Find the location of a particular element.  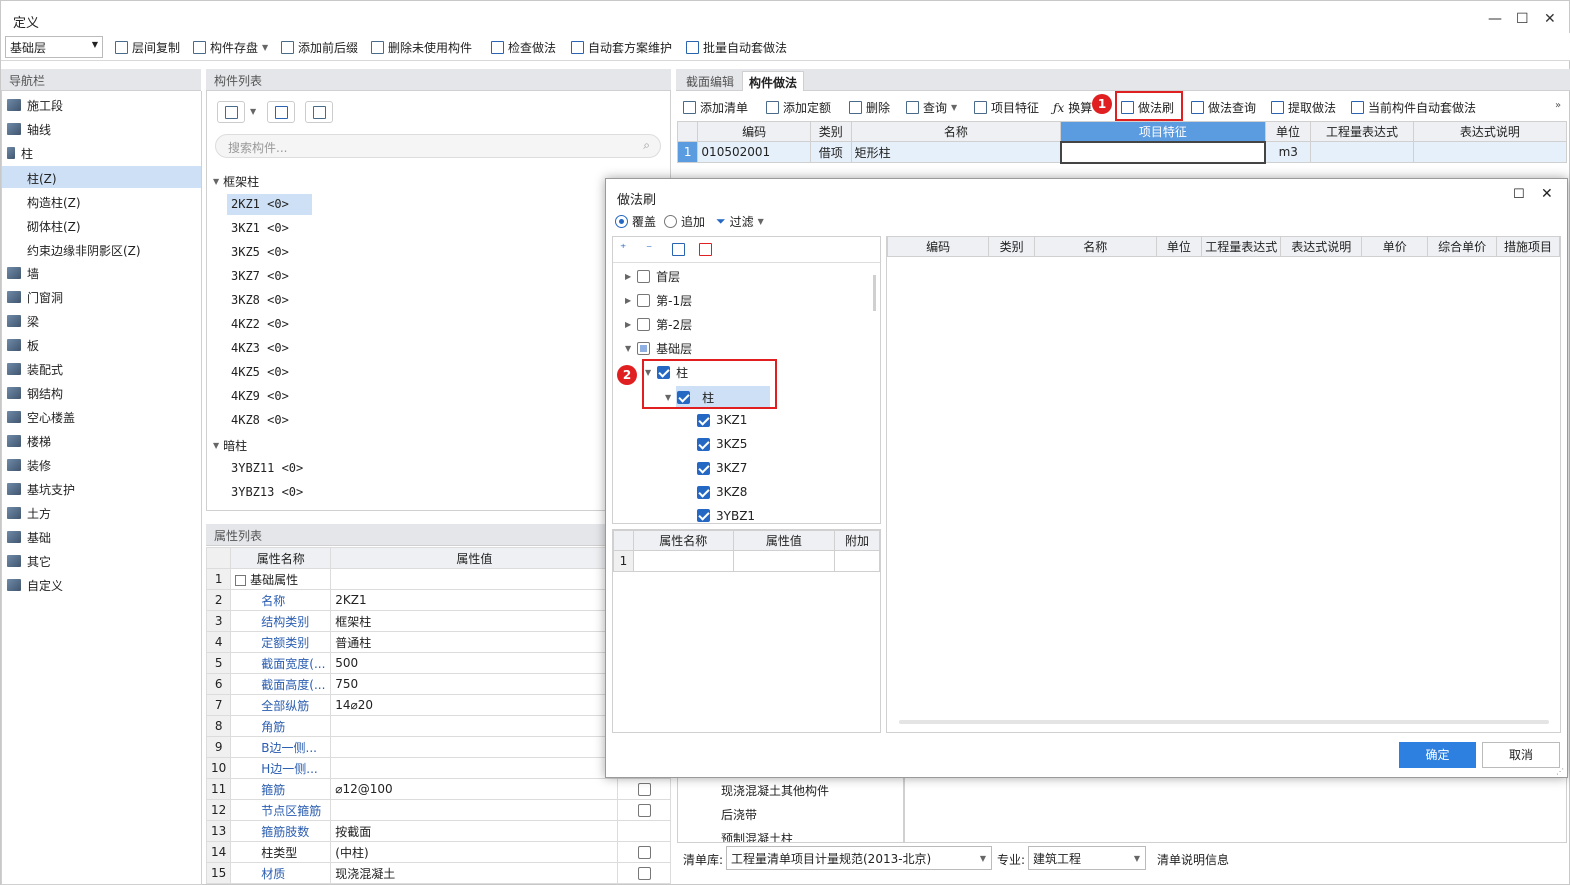

table-row: 4 定额类别 普通柱 is located at coordinates (438, 642).